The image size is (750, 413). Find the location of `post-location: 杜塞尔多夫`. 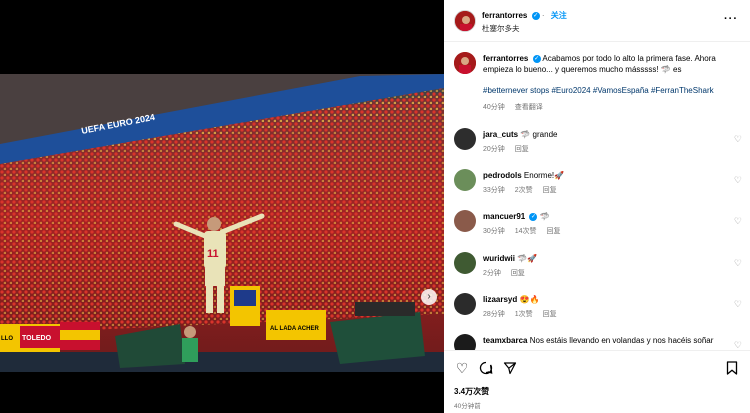

post-location: 杜塞尔多夫 is located at coordinates (501, 28).